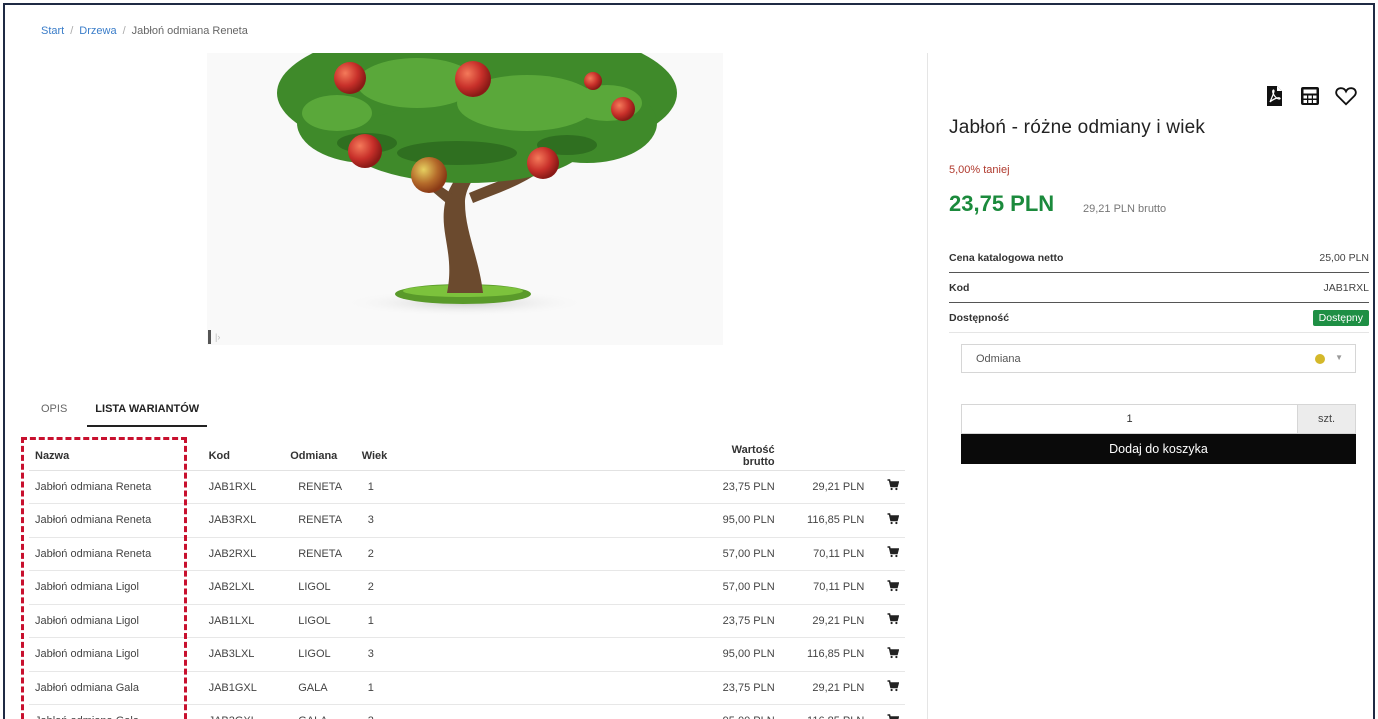 The image size is (1378, 719). What do you see at coordinates (1340, 317) in the screenshot?
I see `status-badge: Dostępny` at bounding box center [1340, 317].